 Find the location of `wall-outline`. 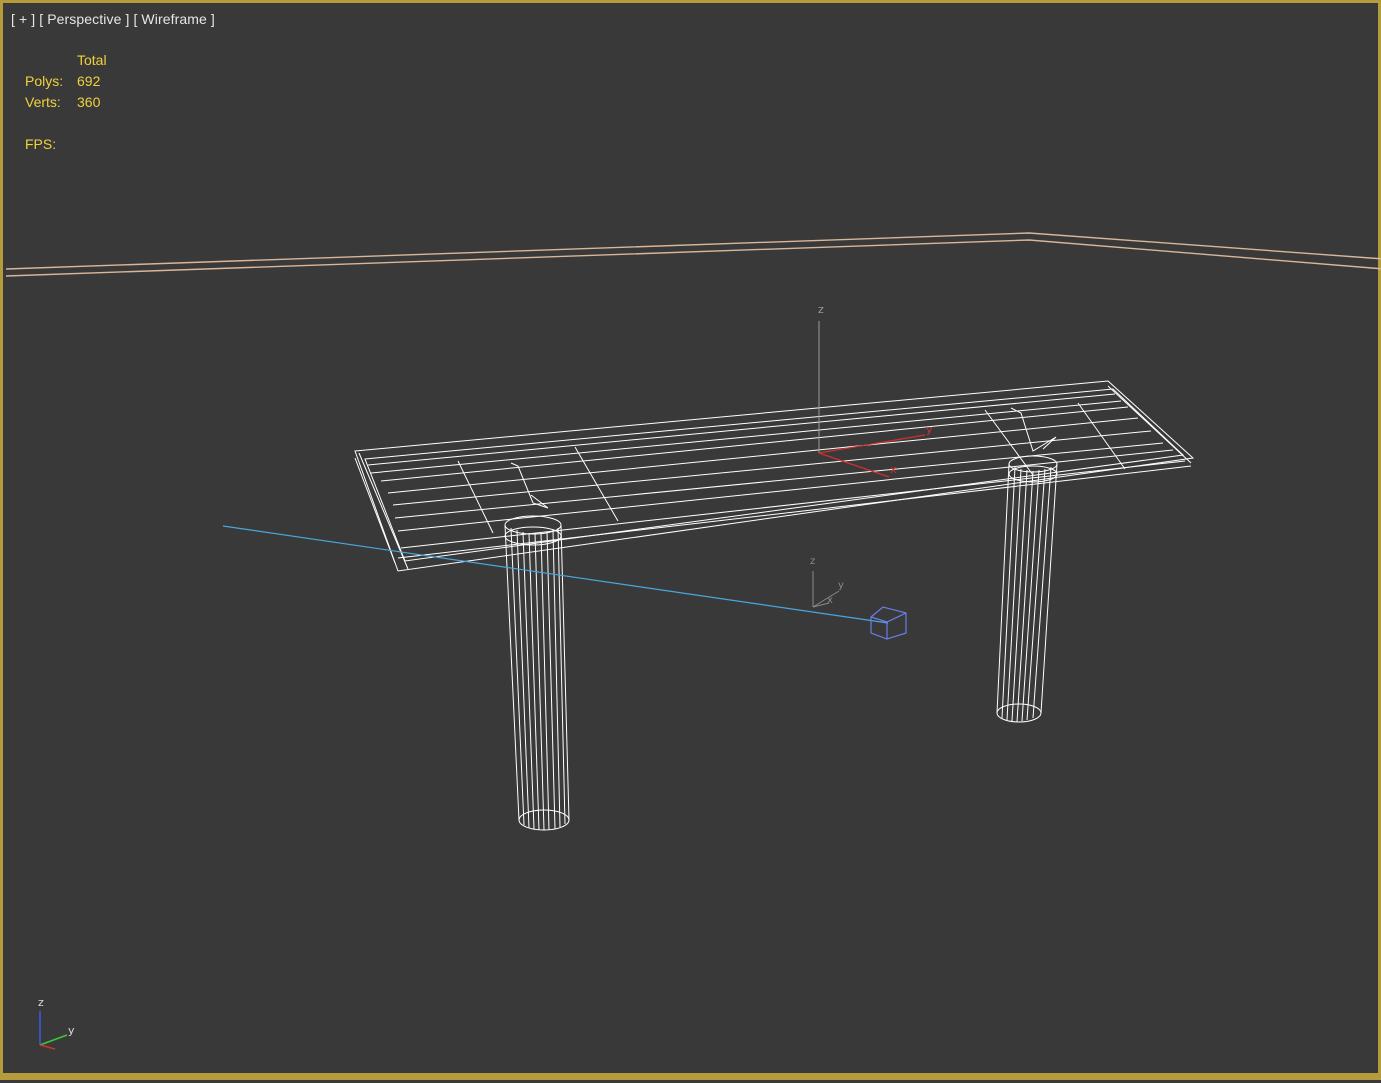

wall-outline is located at coordinates (693, 254).